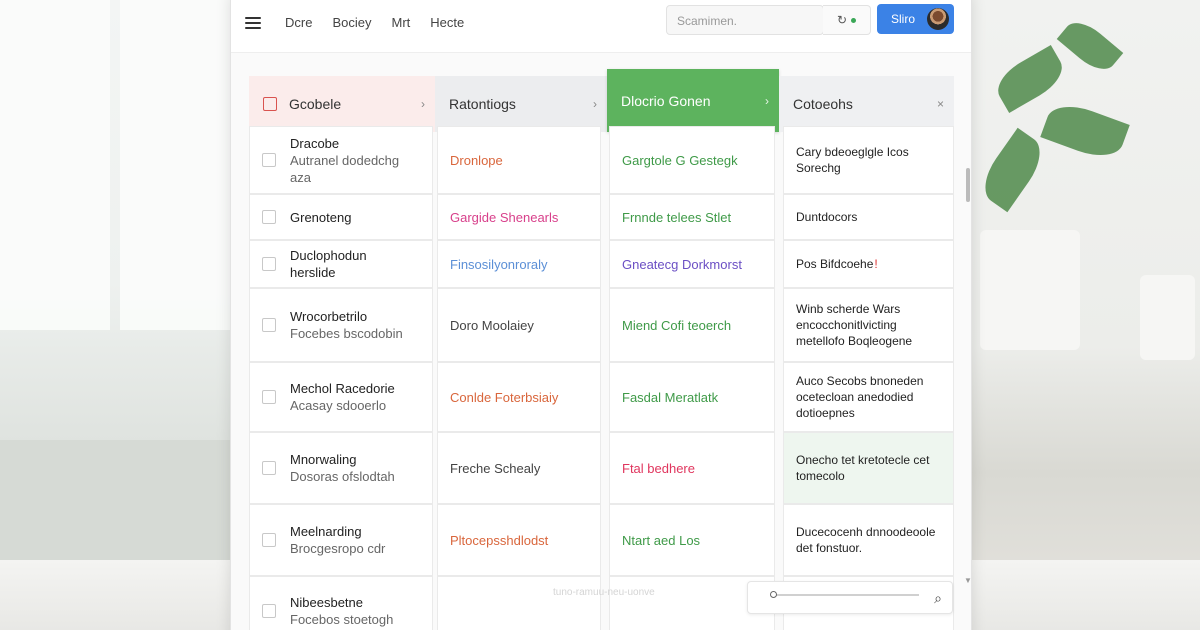  What do you see at coordinates (321, 217) in the screenshot?
I see `task-title: Grenoteng` at bounding box center [321, 217].